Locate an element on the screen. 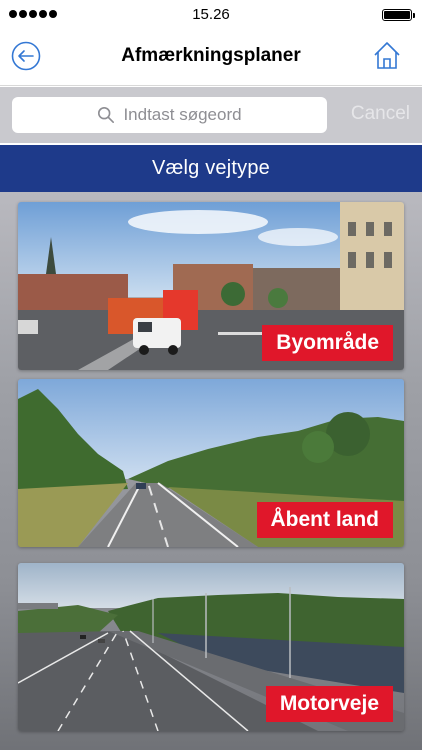  search-icon is located at coordinates (106, 115).